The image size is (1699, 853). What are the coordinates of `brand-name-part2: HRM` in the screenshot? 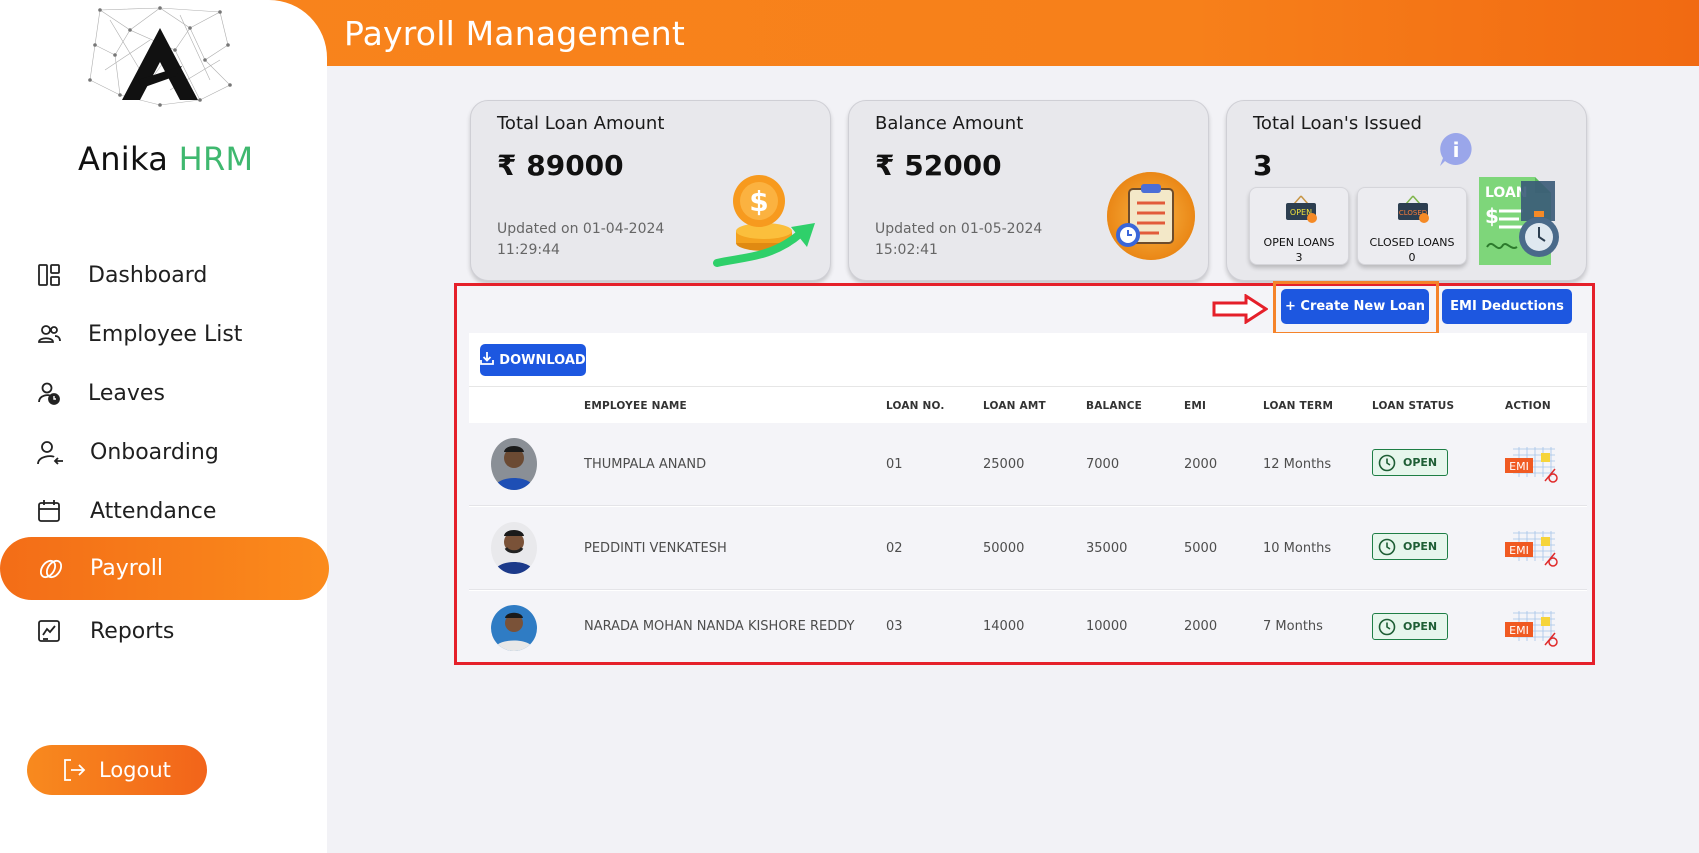 It's located at (216, 159).